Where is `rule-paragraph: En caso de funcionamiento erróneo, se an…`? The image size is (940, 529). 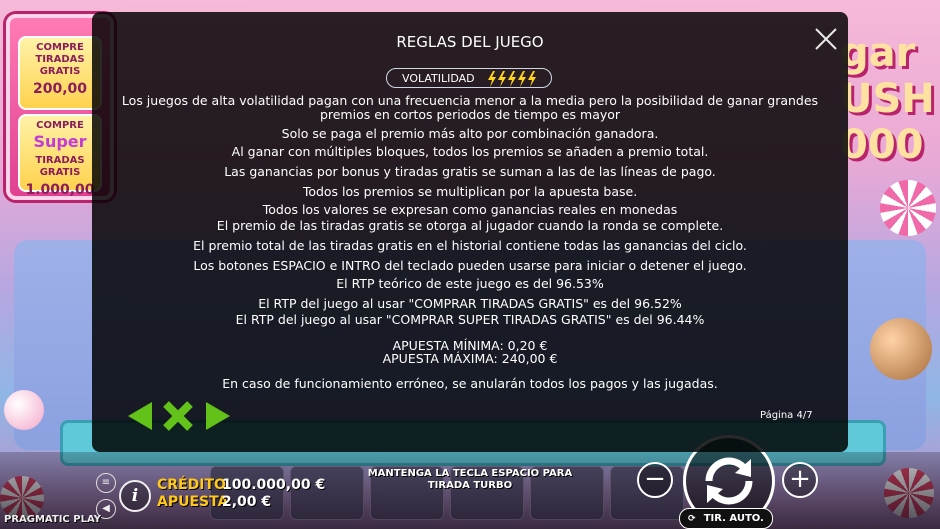
rule-paragraph: En caso de funcionamiento erróneo, se an… is located at coordinates (470, 383).